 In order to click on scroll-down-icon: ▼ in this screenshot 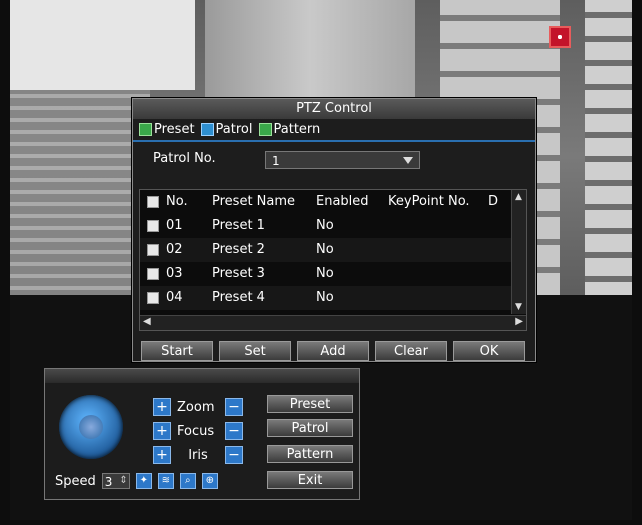, I will do `click(518, 307)`.